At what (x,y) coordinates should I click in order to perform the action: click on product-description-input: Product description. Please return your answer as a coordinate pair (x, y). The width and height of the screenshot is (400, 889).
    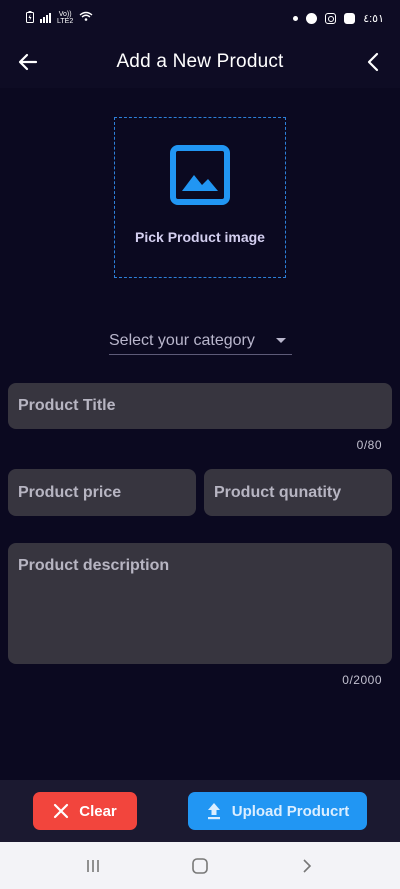
    Looking at the image, I should click on (200, 603).